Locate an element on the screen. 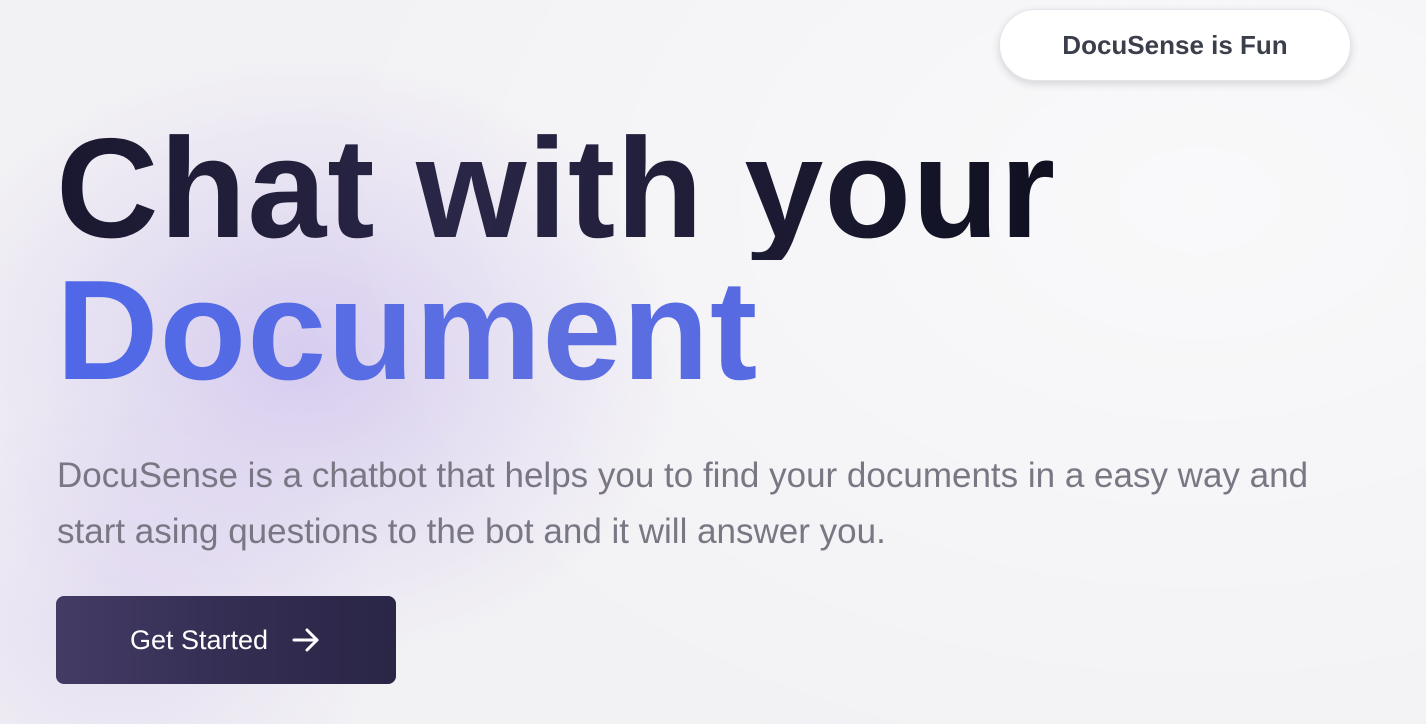  arrow-right-icon is located at coordinates (306, 640).